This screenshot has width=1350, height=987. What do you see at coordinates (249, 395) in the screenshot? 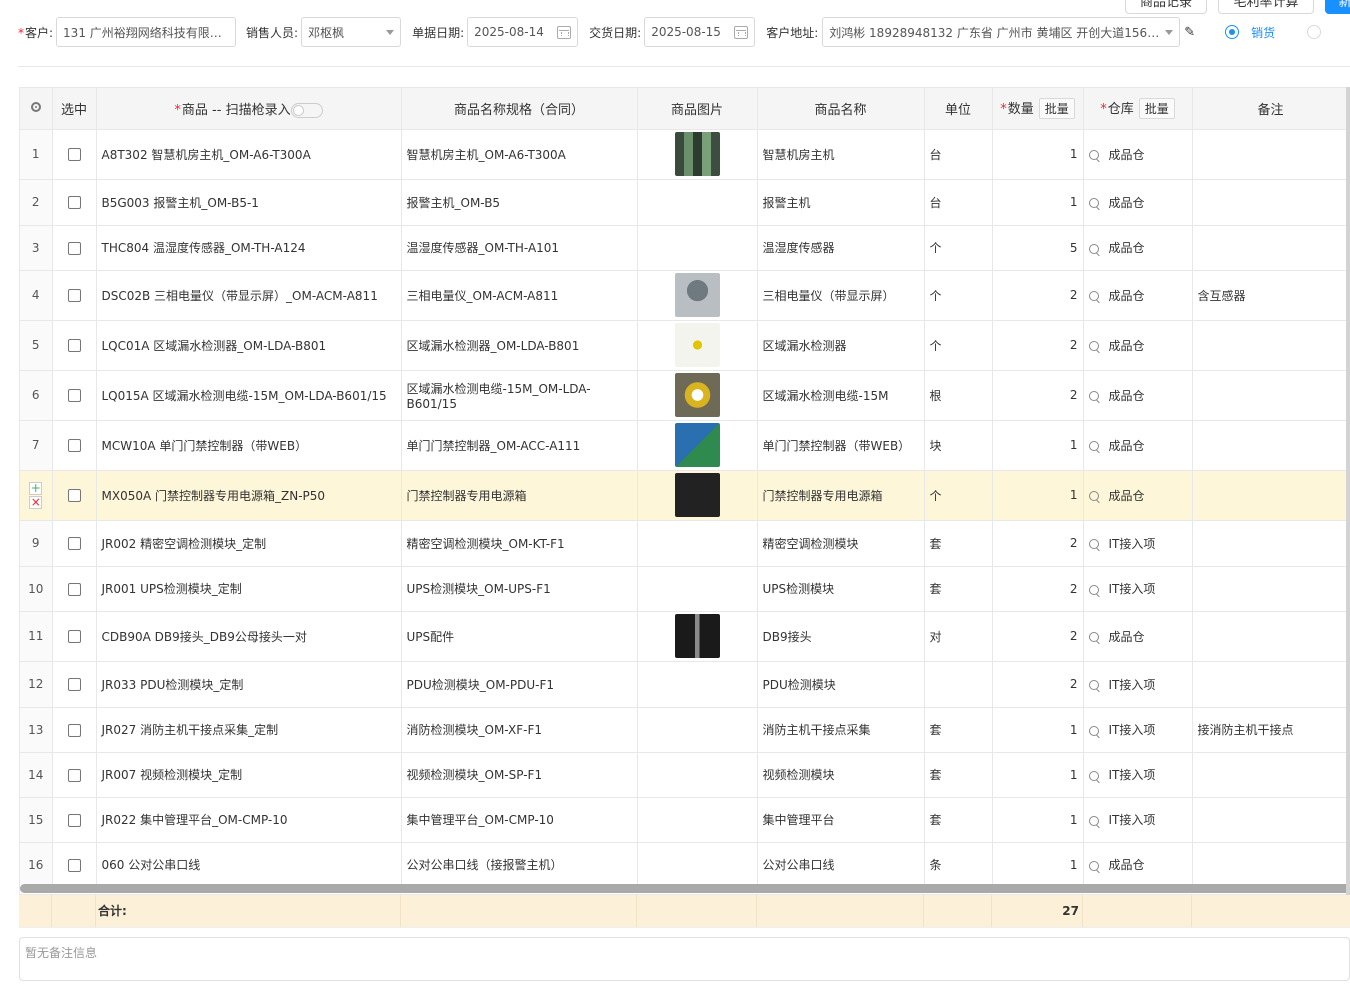
I see `product-cell: LQ015A 区域漏水检测电缆-15M_OM-LDA-B601/15` at bounding box center [249, 395].